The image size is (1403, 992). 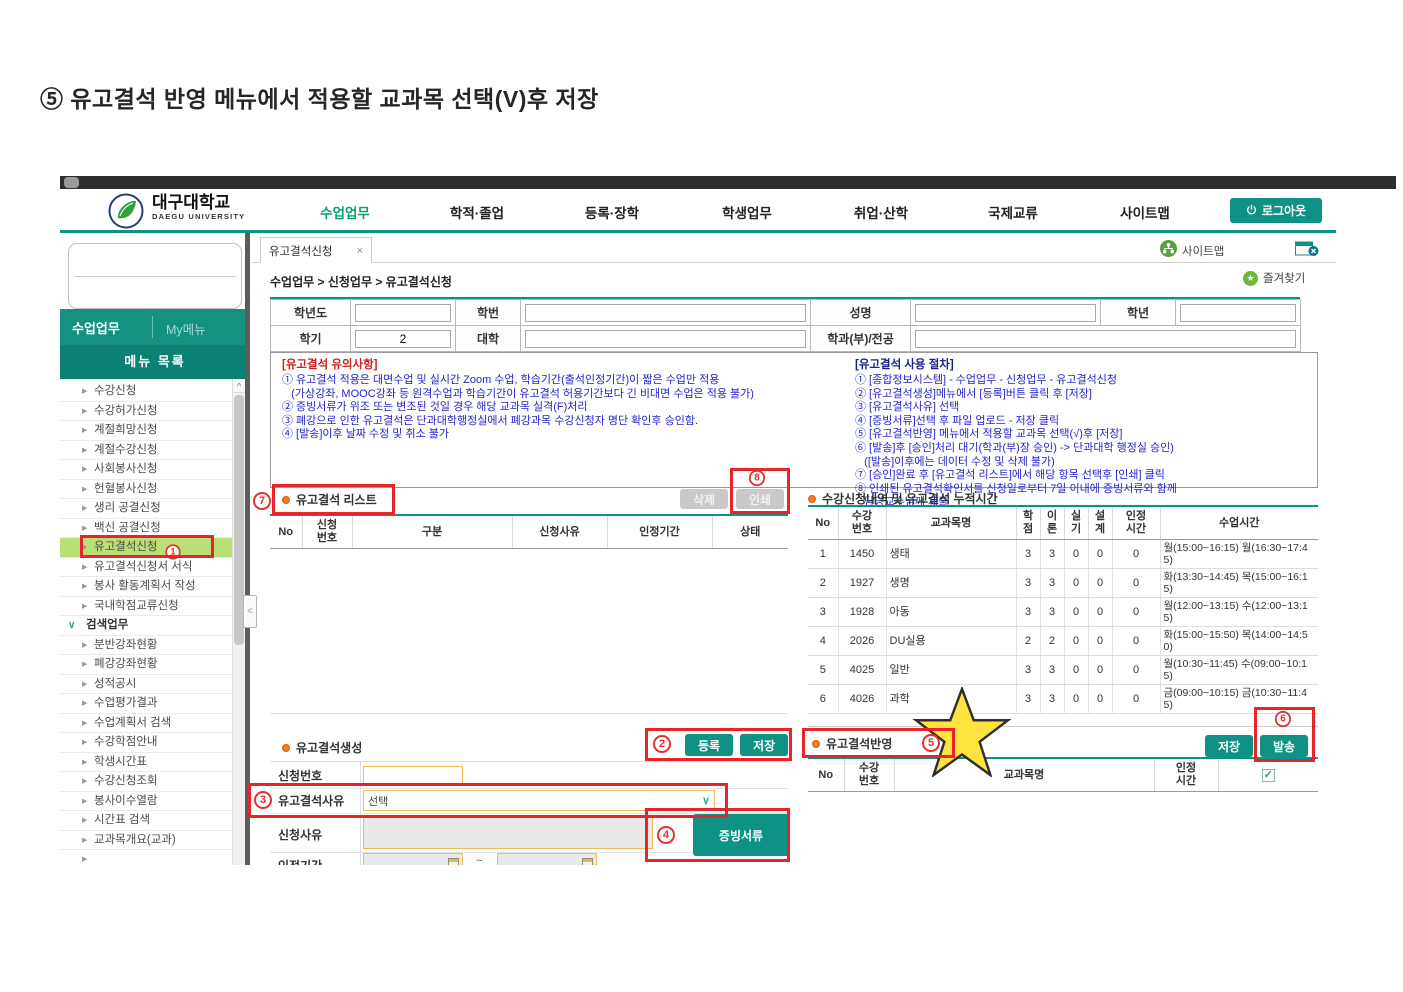 I want to click on sidebar-item: ▶ 폐강강좌현황, so click(x=146, y=665).